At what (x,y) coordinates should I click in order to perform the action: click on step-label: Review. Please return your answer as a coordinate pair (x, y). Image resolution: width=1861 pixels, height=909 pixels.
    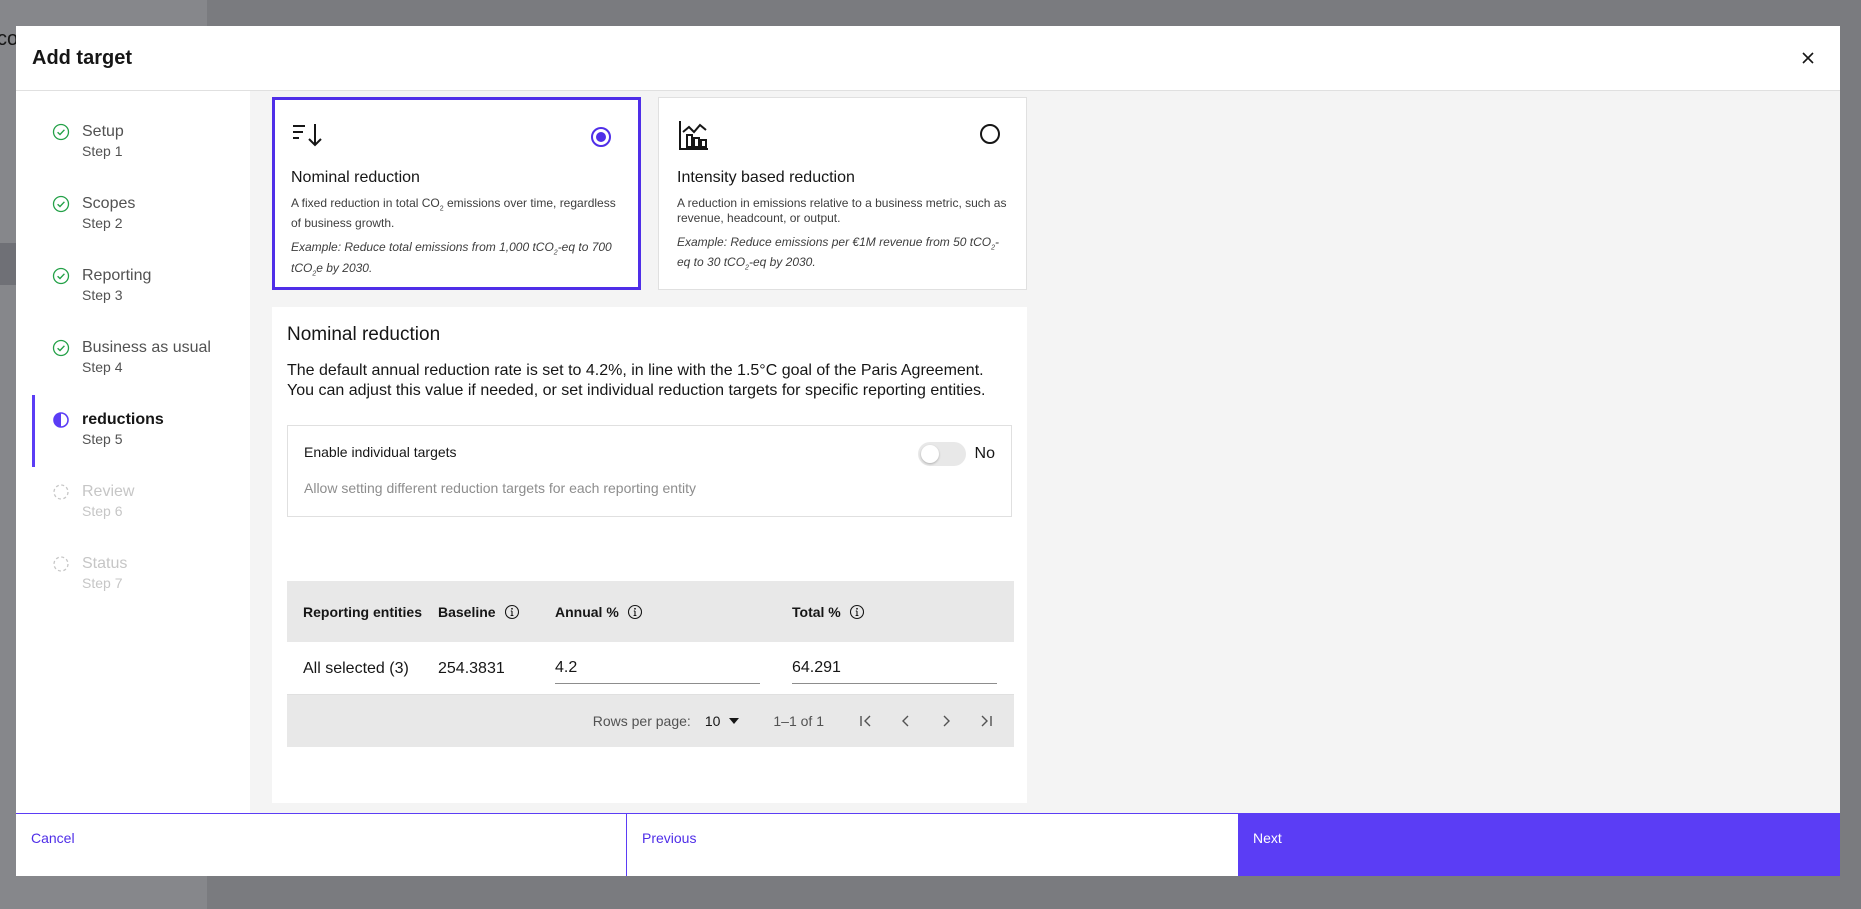
    Looking at the image, I should click on (108, 491).